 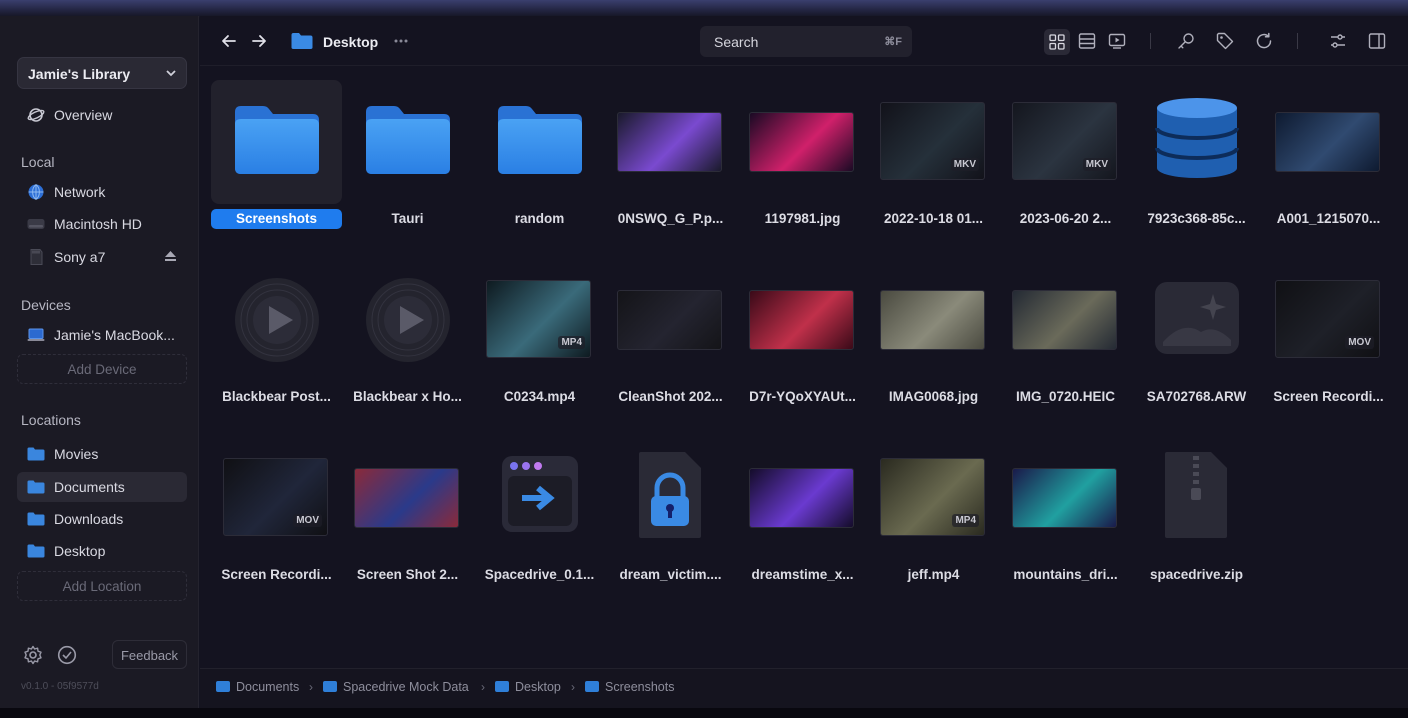 What do you see at coordinates (102, 586) in the screenshot?
I see `add-location-button: Add Location` at bounding box center [102, 586].